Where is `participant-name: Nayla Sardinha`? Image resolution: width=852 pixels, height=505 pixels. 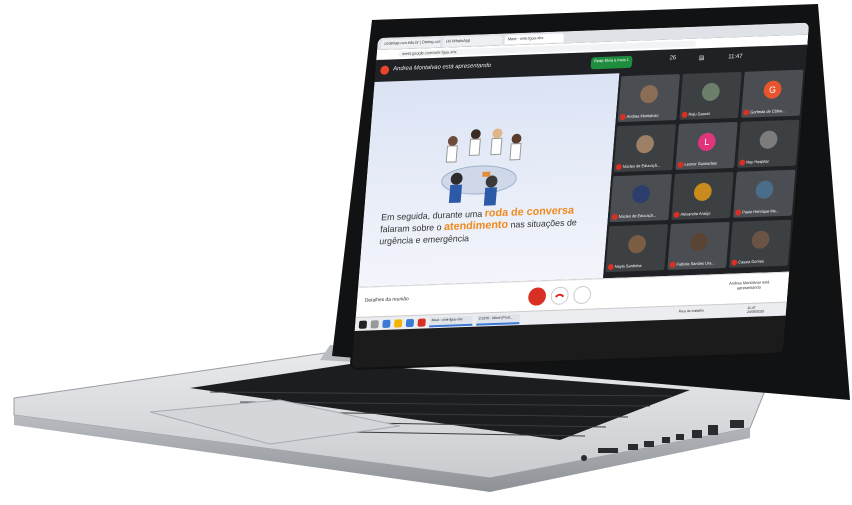
participant-name: Nayla Sardinha is located at coordinates (628, 265).